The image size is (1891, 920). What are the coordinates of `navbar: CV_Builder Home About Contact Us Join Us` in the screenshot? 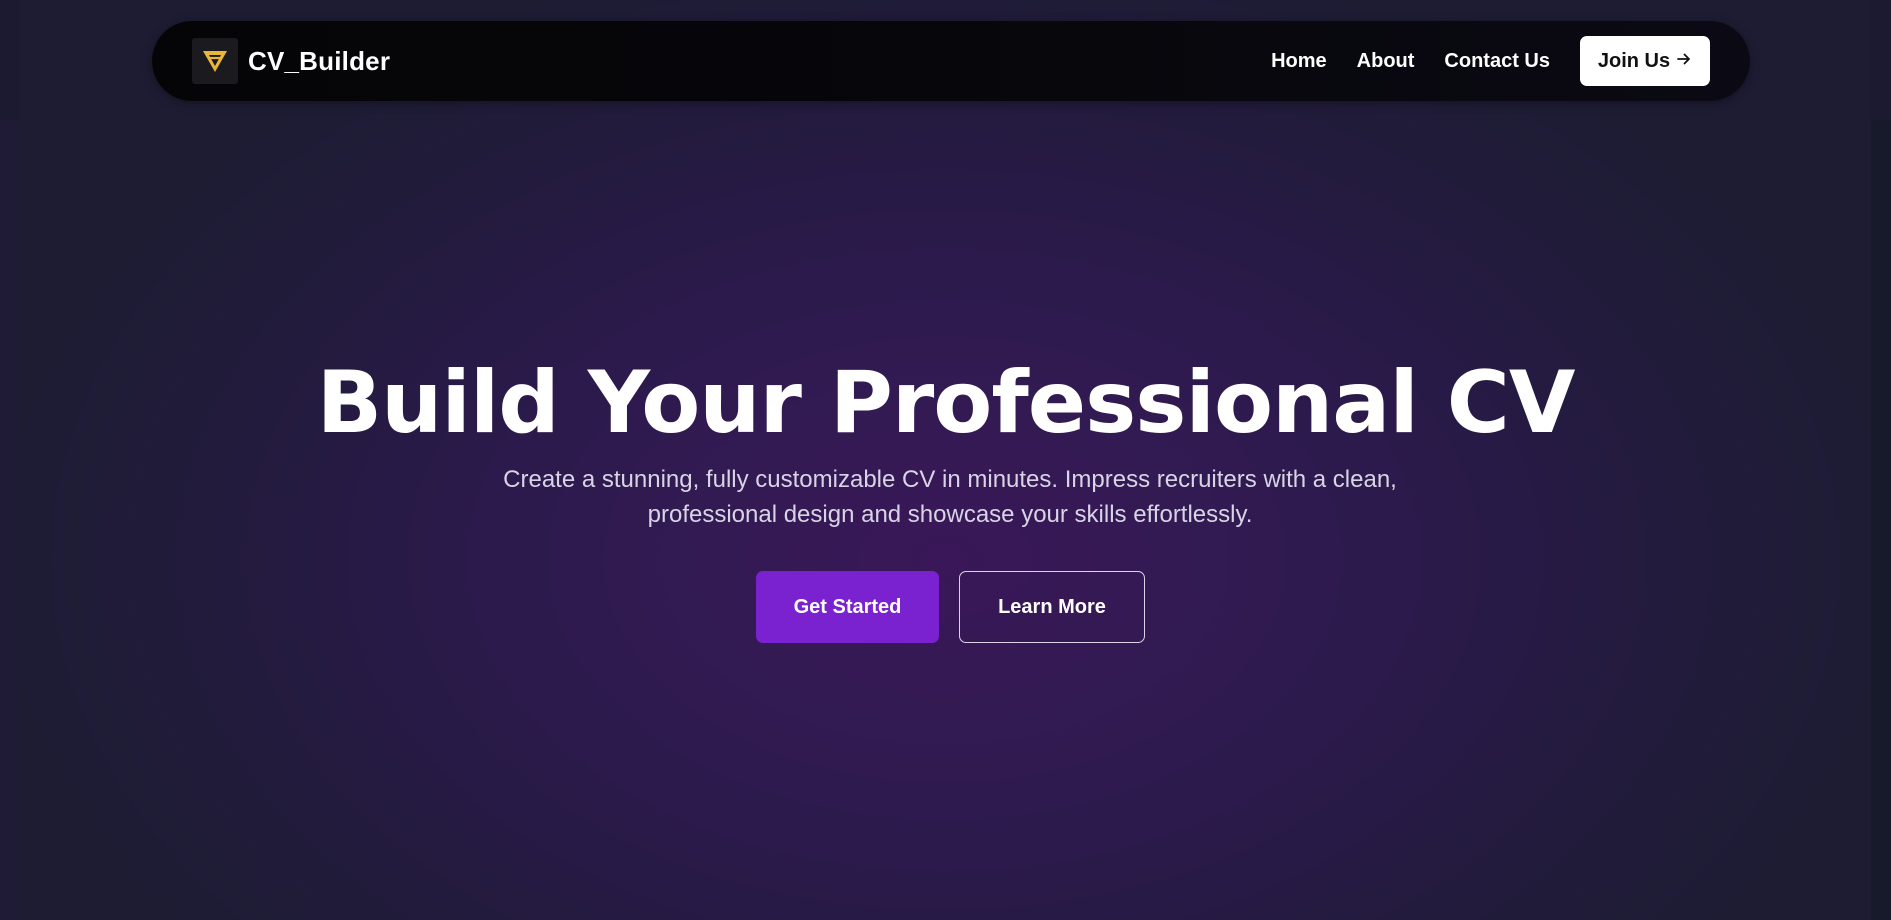 It's located at (951, 61).